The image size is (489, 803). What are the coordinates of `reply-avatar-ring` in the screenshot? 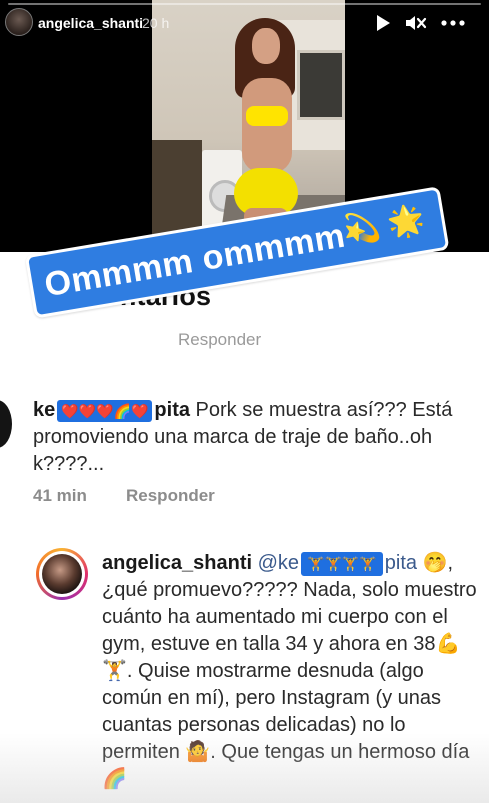 It's located at (62, 574).